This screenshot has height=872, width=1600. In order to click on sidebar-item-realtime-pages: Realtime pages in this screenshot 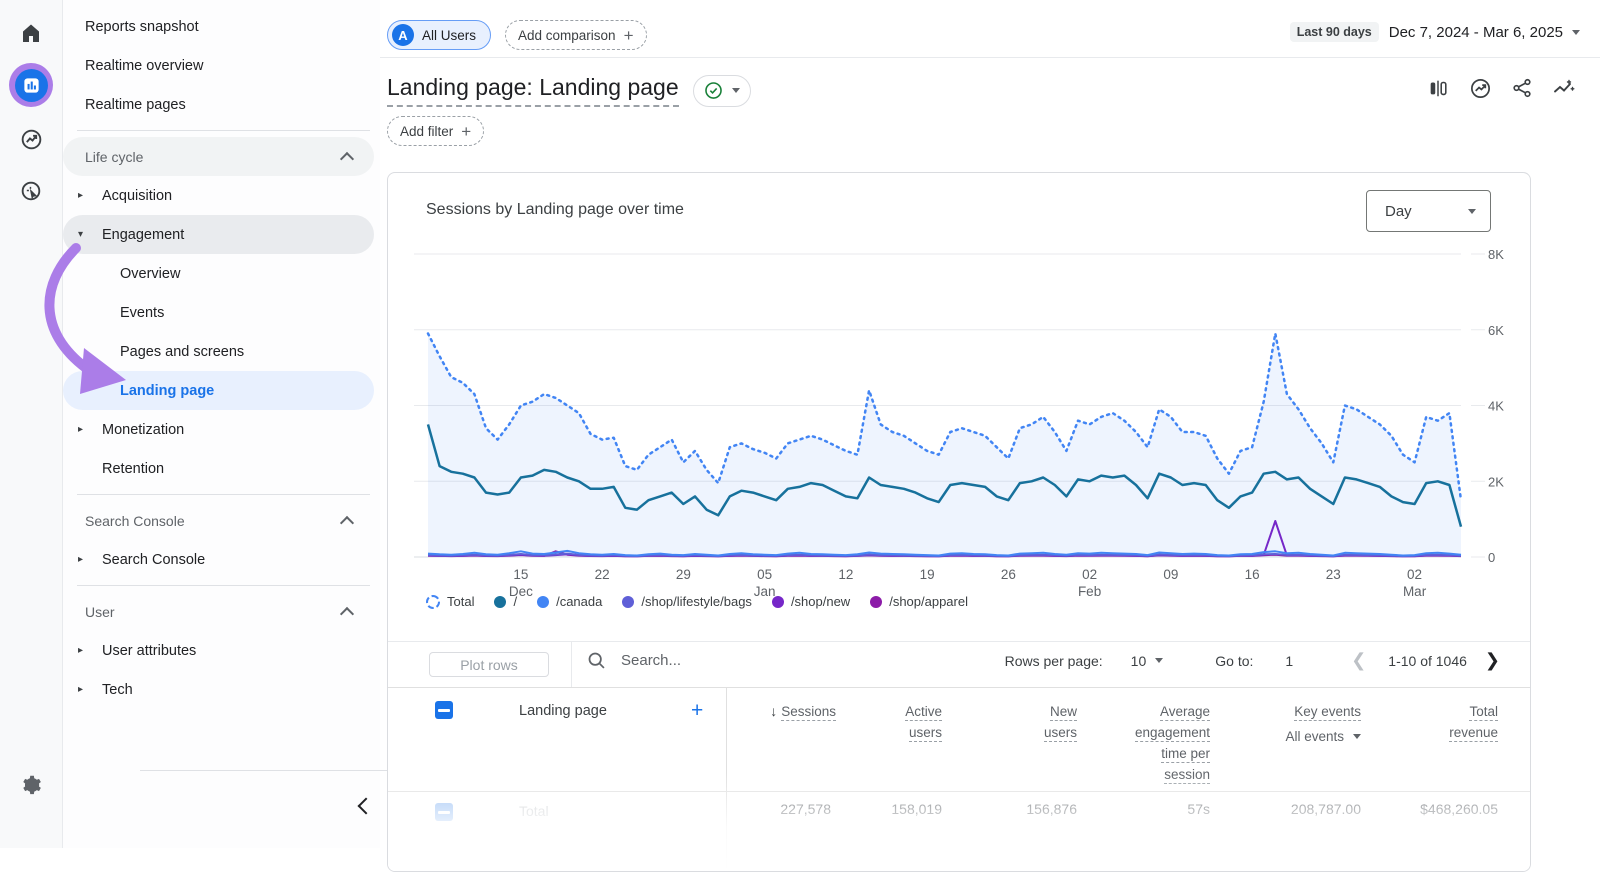, I will do `click(218, 104)`.